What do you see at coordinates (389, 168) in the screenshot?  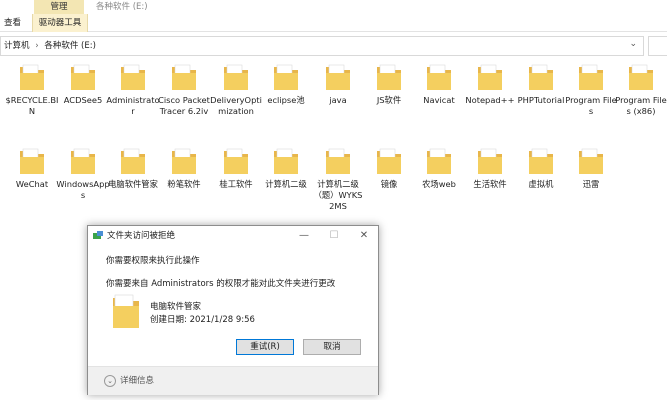 I see `folder-item: 镜像` at bounding box center [389, 168].